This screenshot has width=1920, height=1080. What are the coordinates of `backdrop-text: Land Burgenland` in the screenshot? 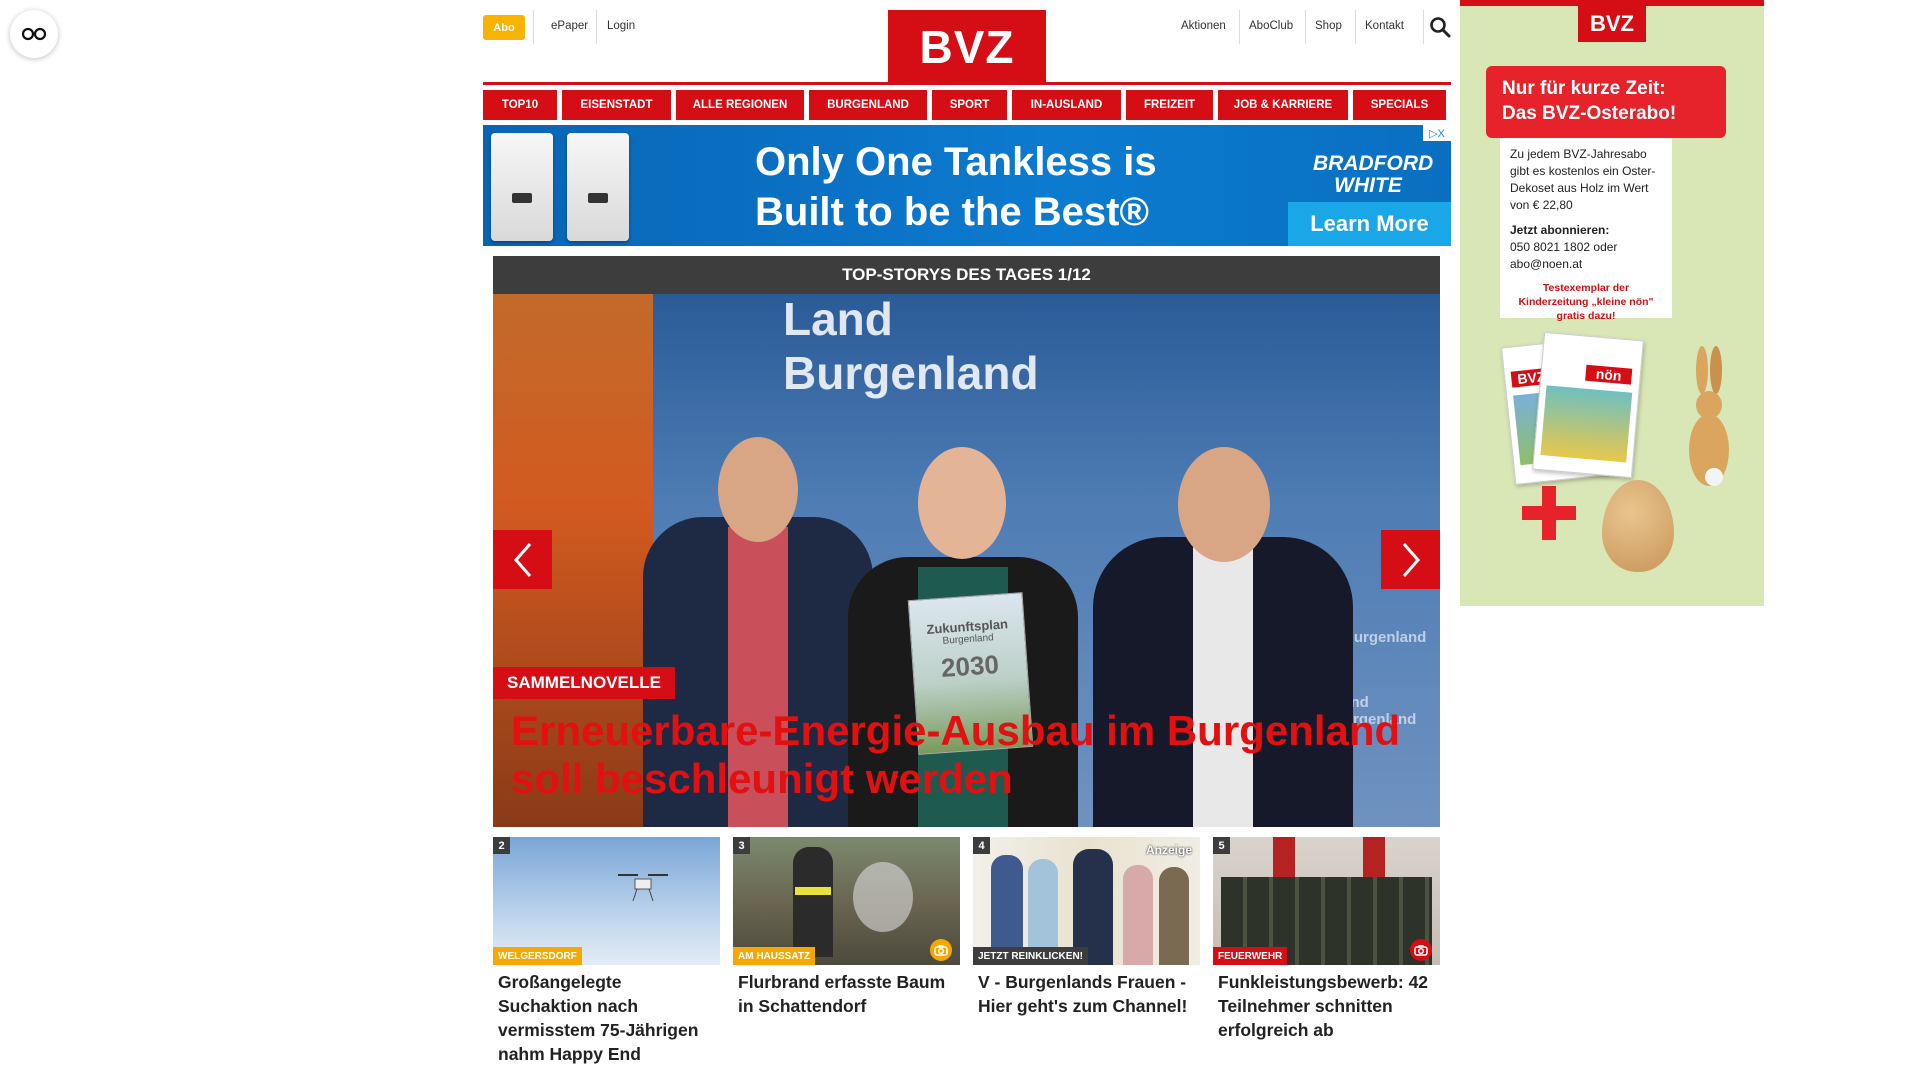 It's located at (911, 347).